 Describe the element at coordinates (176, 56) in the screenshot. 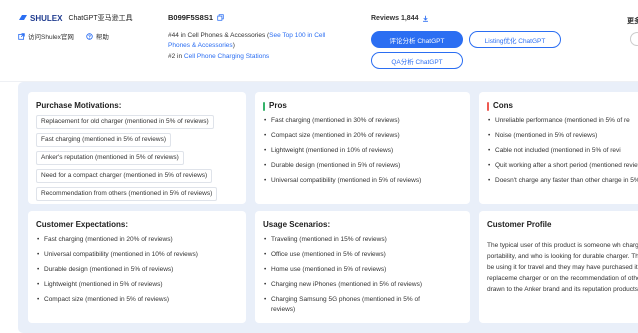

I see `rank2-prefix: #2 in` at that location.